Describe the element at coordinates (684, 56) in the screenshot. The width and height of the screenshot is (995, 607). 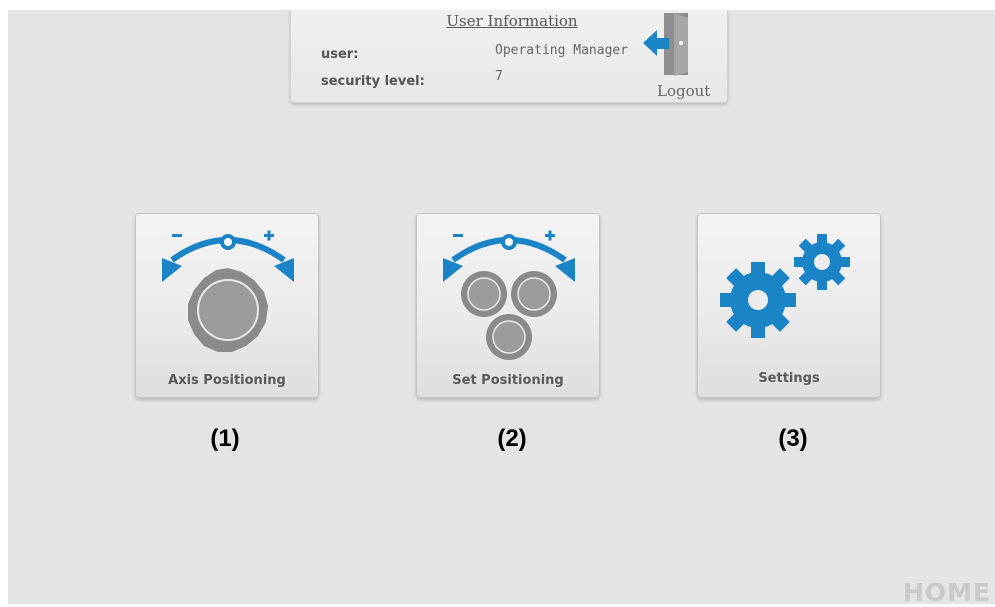
I see `logout-button: Logout` at that location.